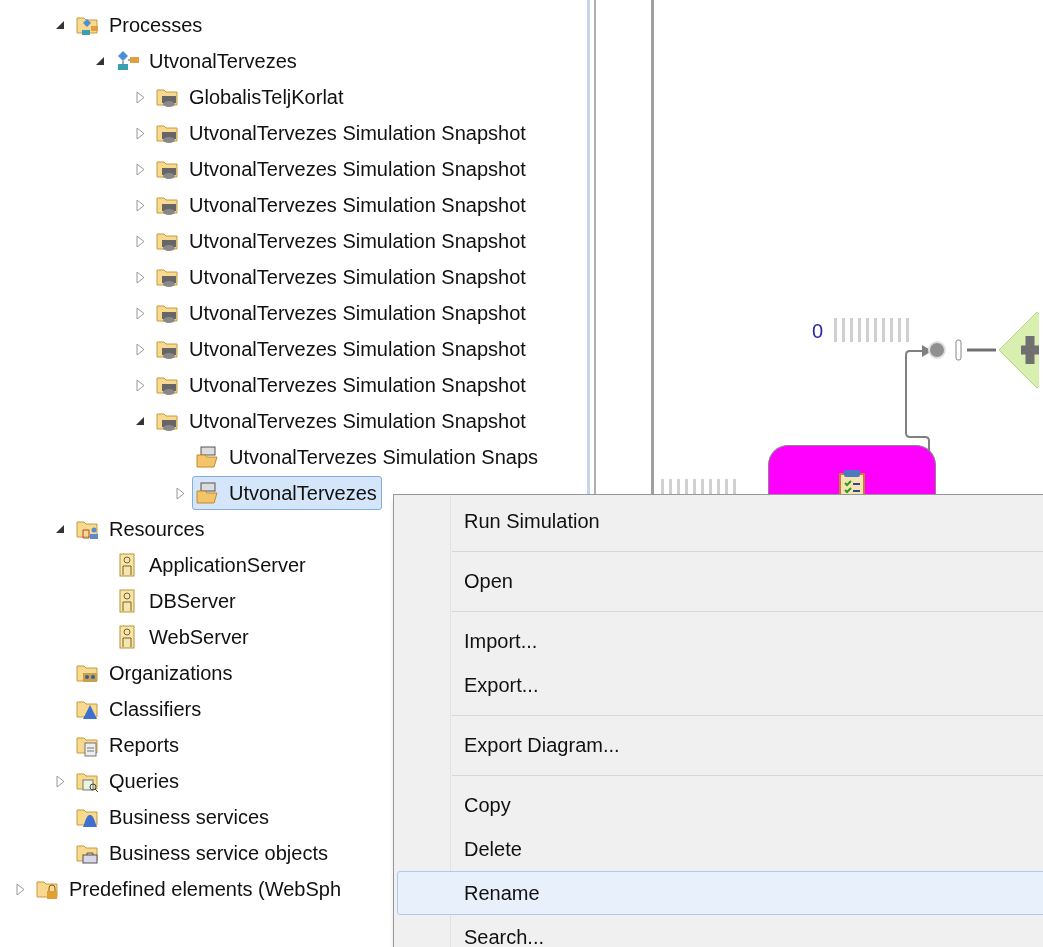 This screenshot has height=947, width=1043. Describe the element at coordinates (183, 637) in the screenshot. I see `tree-item: WebServer` at that location.